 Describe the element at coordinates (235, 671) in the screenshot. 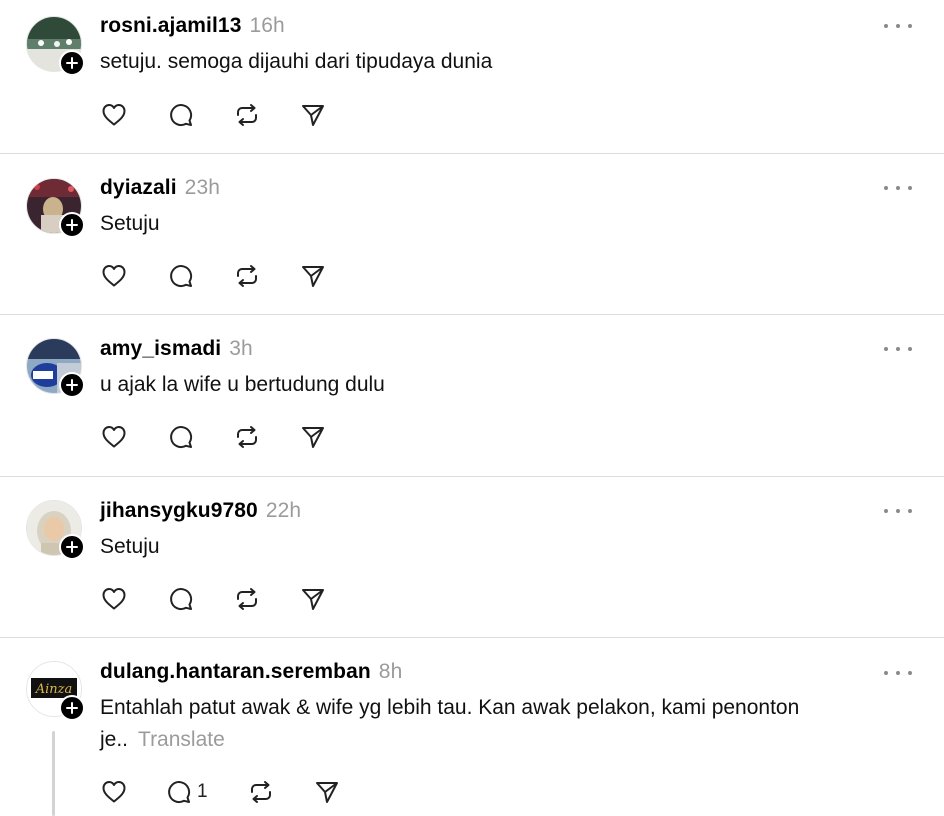

I see `username-text: dulang.hantaran.seremban` at that location.